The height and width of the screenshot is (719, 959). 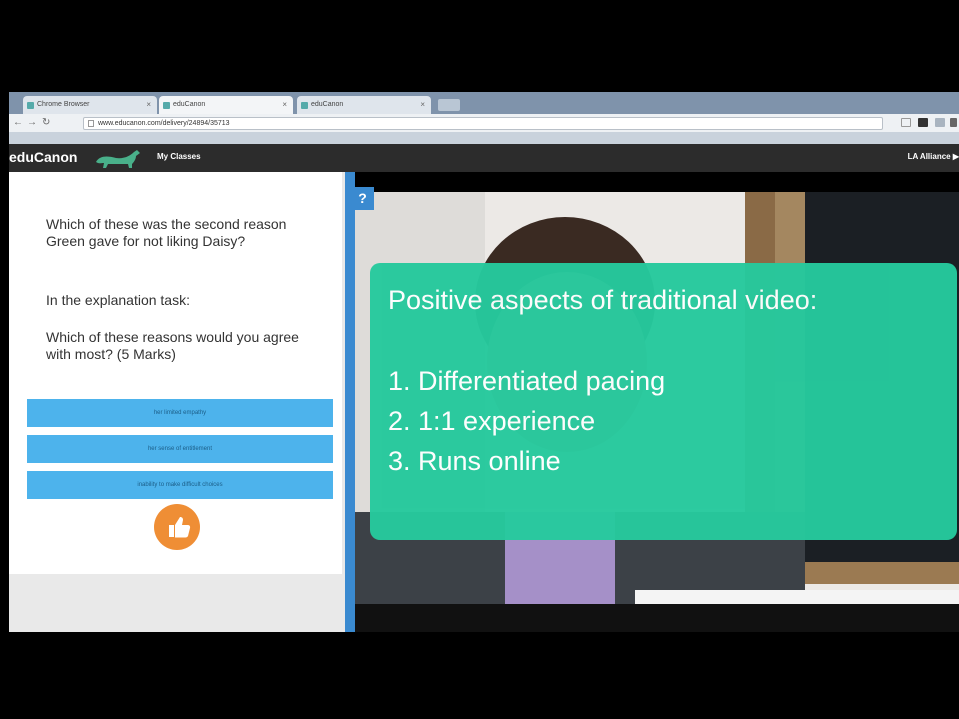 I want to click on star-icon, so click(x=906, y=122).